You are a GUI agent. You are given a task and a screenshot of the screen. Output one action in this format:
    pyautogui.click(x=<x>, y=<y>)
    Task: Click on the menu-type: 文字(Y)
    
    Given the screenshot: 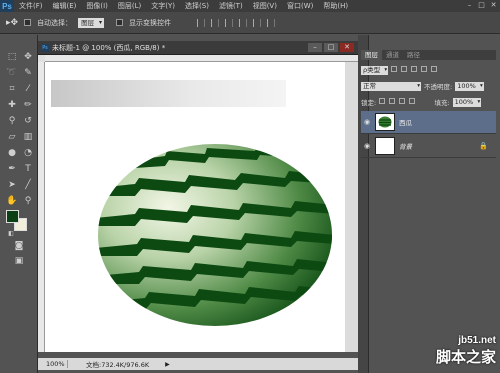 What is the action you would take?
    pyautogui.click(x=163, y=6)
    